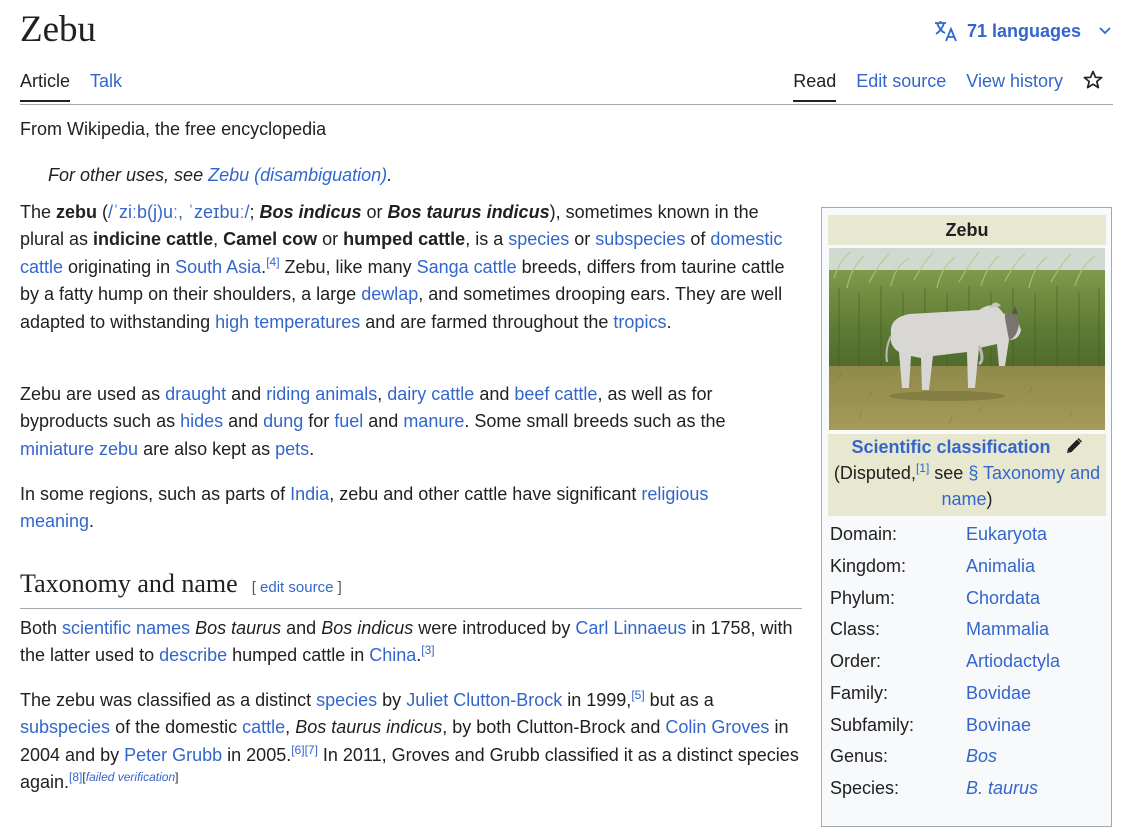  What do you see at coordinates (283, 421) in the screenshot?
I see `link-dung: dung` at bounding box center [283, 421].